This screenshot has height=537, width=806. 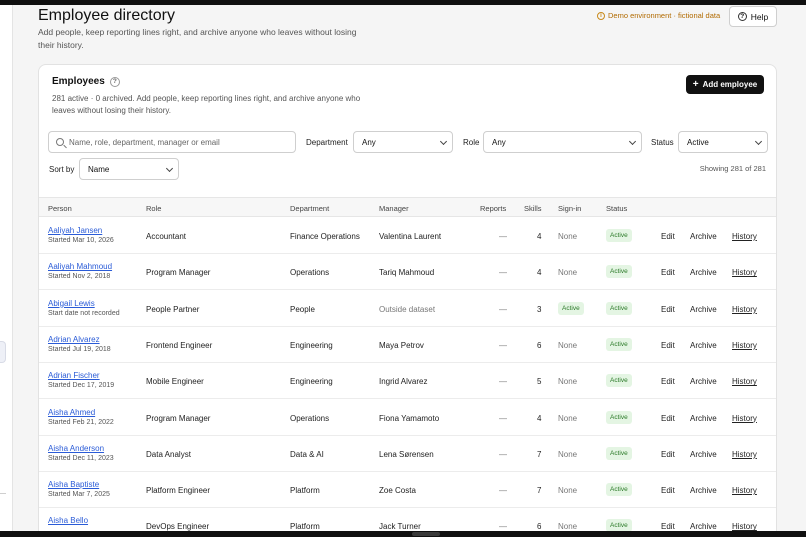 What do you see at coordinates (74, 375) in the screenshot?
I see `person-name-link: Adrian Fischer` at bounding box center [74, 375].